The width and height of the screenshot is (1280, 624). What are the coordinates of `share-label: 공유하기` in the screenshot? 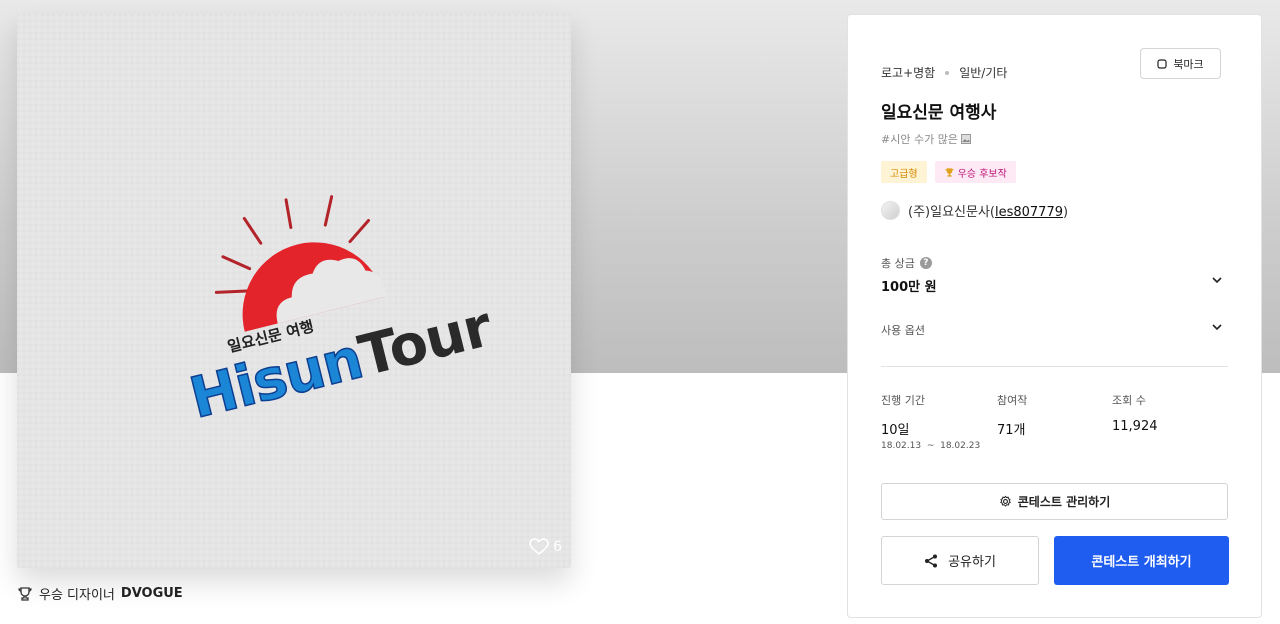 It's located at (972, 562).